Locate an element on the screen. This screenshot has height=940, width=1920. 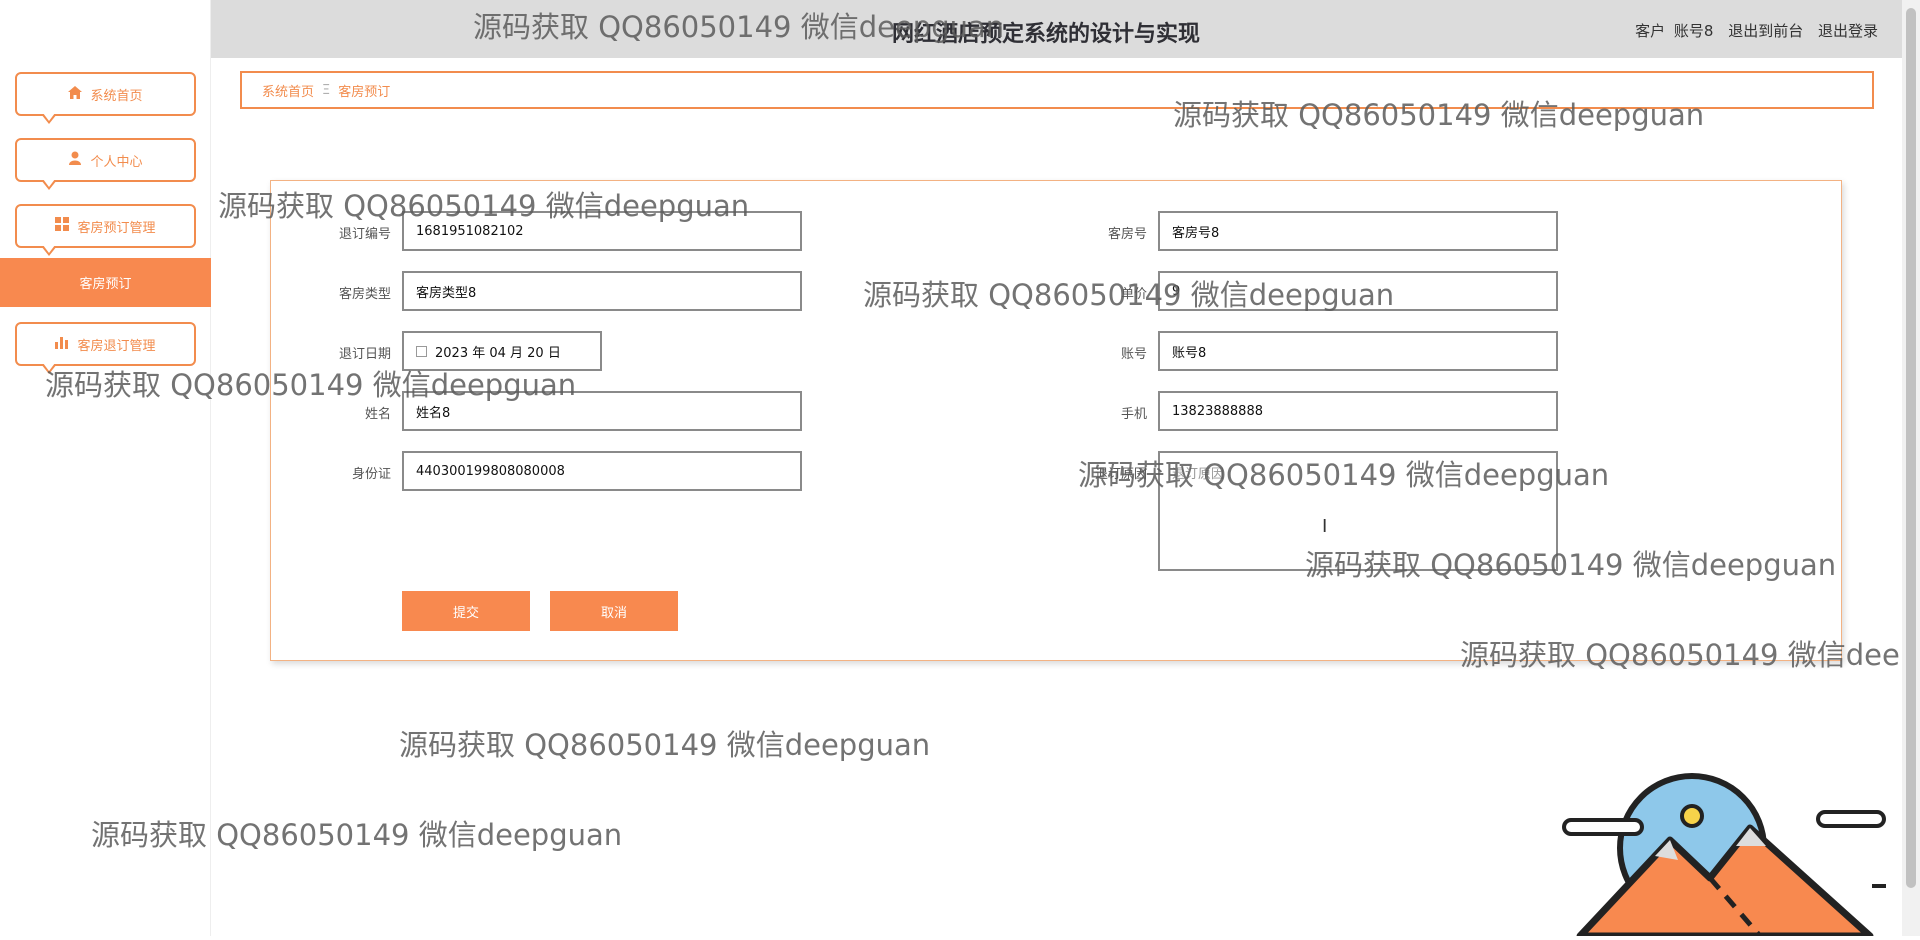
sidebar-item-booking-mgmt: 客房预订管理 is located at coordinates (105, 230).